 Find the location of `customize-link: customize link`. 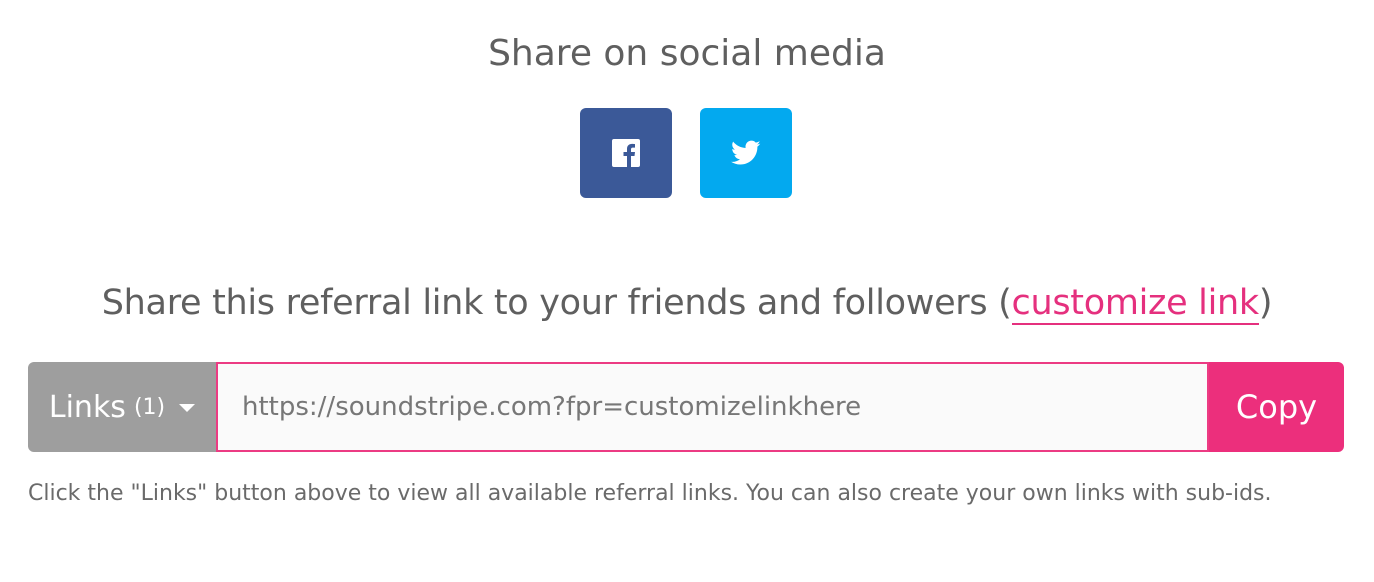

customize-link: customize link is located at coordinates (1135, 304).